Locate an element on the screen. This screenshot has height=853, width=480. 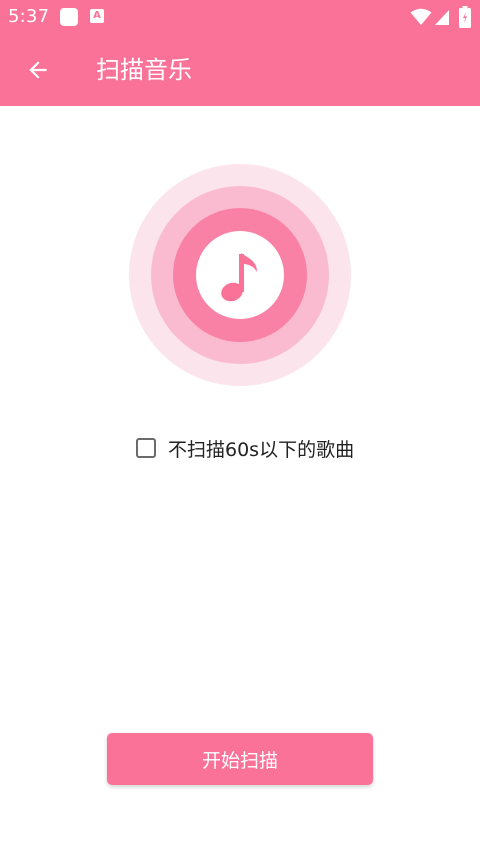
scan-illustration is located at coordinates (240, 275).